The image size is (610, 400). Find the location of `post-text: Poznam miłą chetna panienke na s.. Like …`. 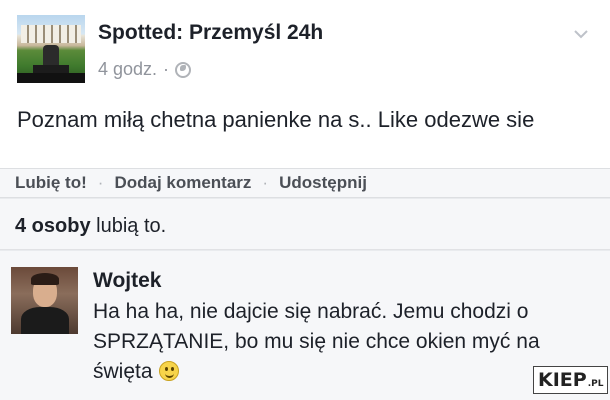

post-text: Poznam miłą chetna panienke na s.. Like … is located at coordinates (276, 119).